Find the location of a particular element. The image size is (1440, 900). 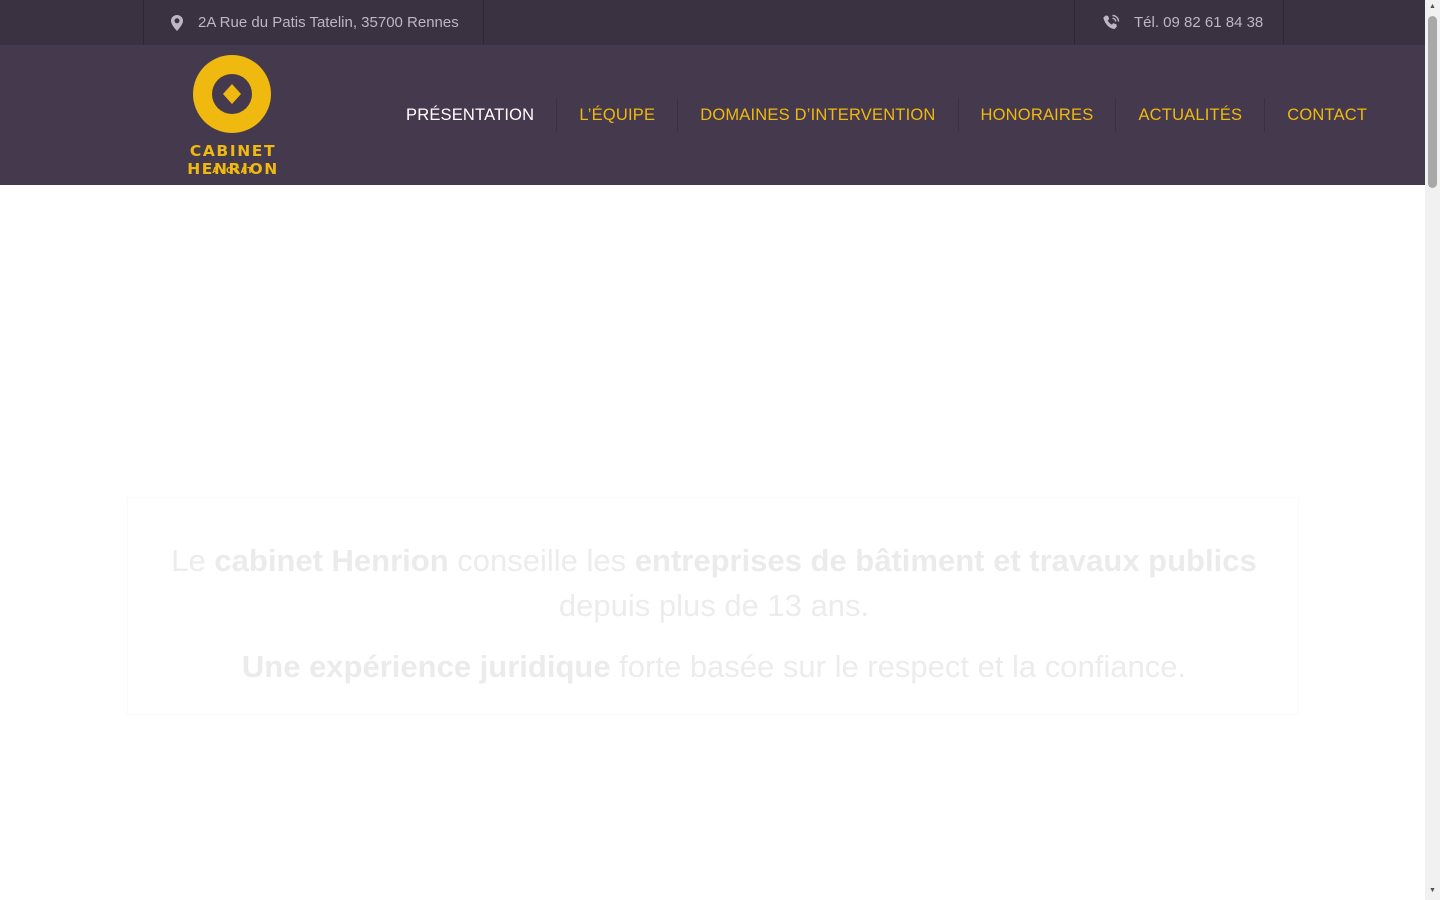

intro-highlight-cabinet: cabinet Henrion is located at coordinates (331, 560).